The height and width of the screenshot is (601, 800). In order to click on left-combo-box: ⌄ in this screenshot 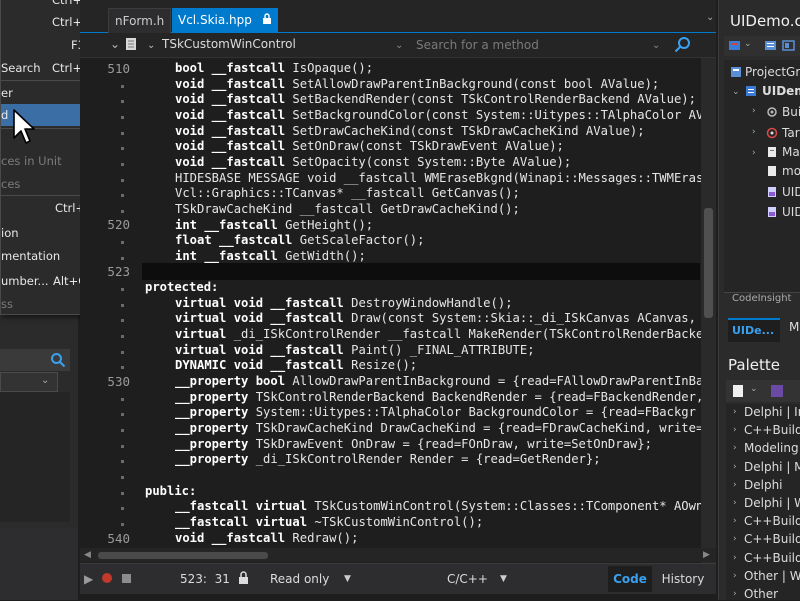, I will do `click(29, 382)`.